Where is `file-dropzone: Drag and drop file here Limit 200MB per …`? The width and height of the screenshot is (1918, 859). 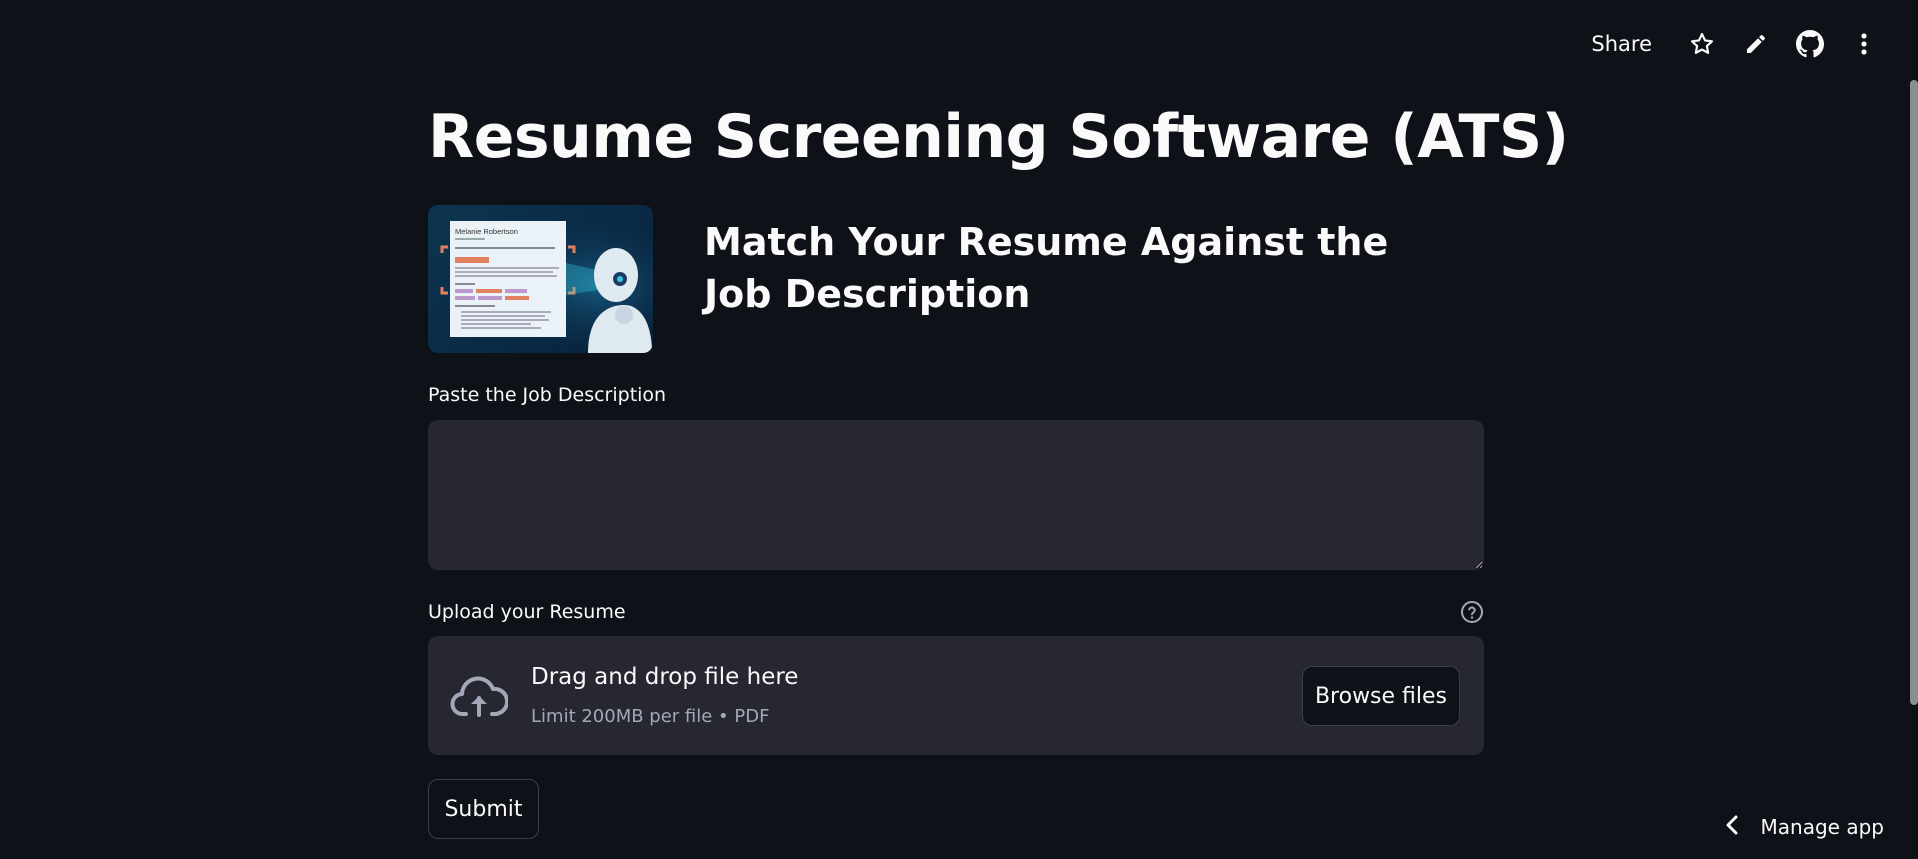
file-dropzone: Drag and drop file here Limit 200MB per … is located at coordinates (956, 695).